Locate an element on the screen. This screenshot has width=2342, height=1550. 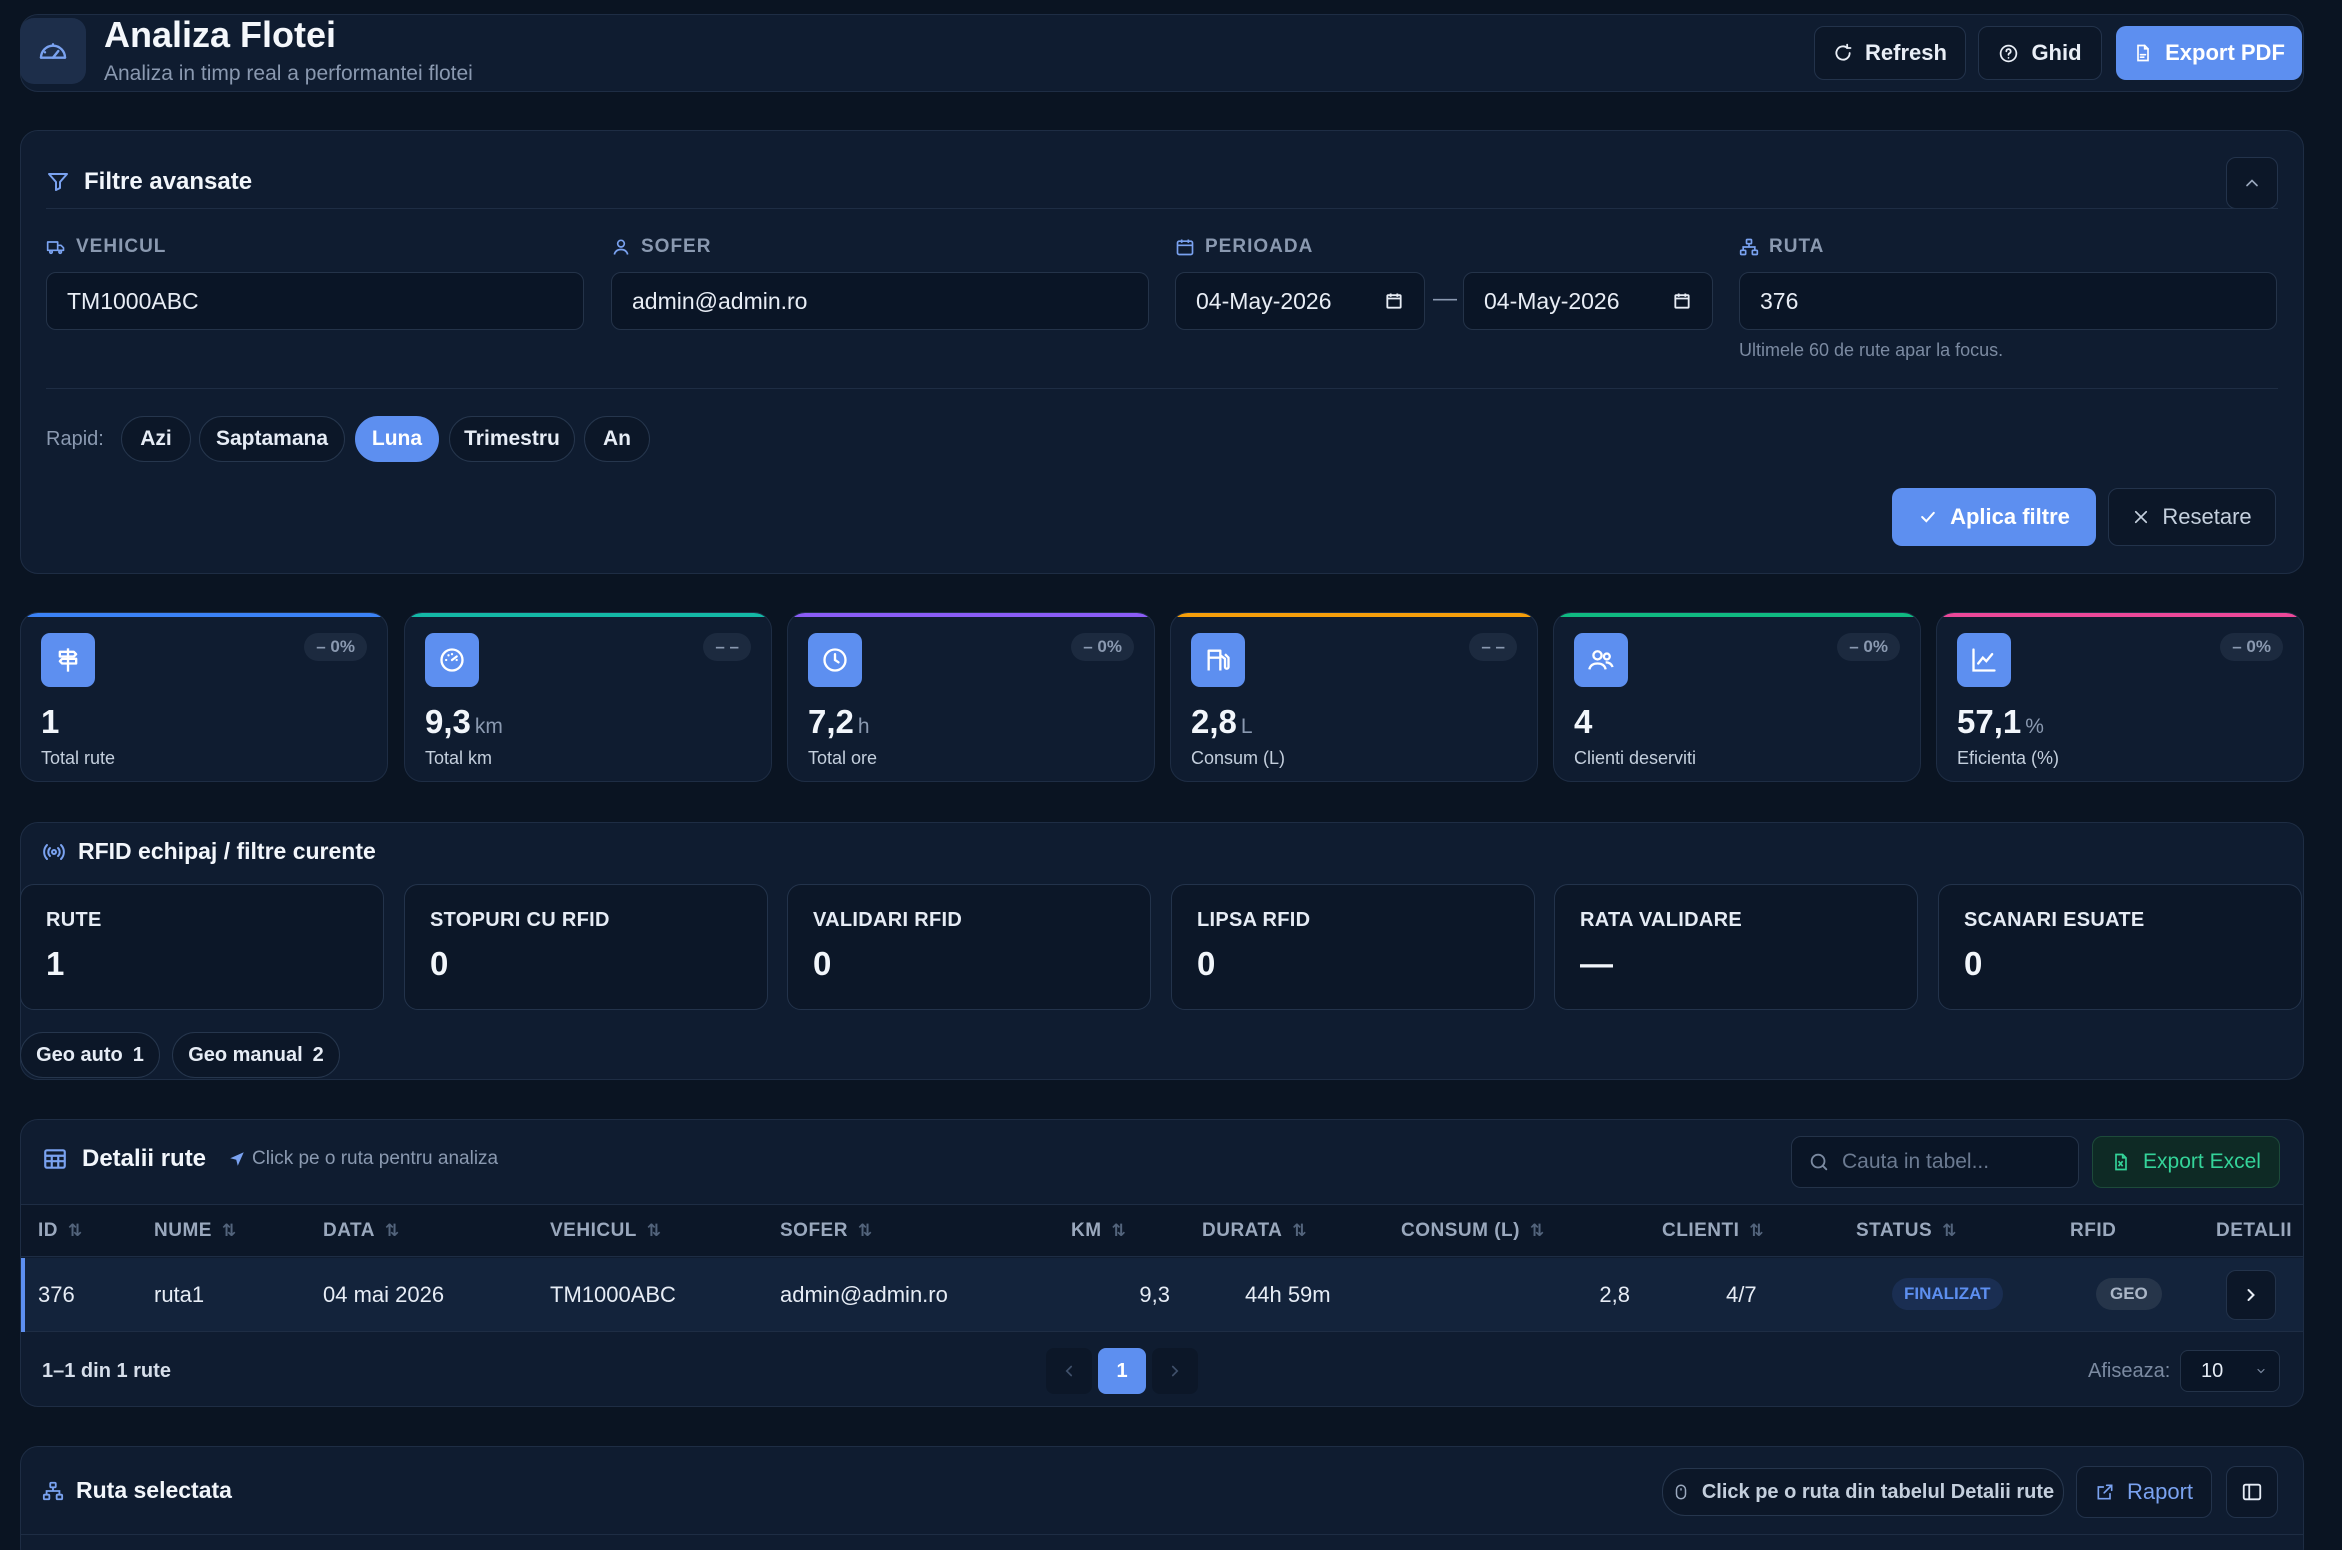
column-clients: CLIENTI ⇅ is located at coordinates (1713, 1231).